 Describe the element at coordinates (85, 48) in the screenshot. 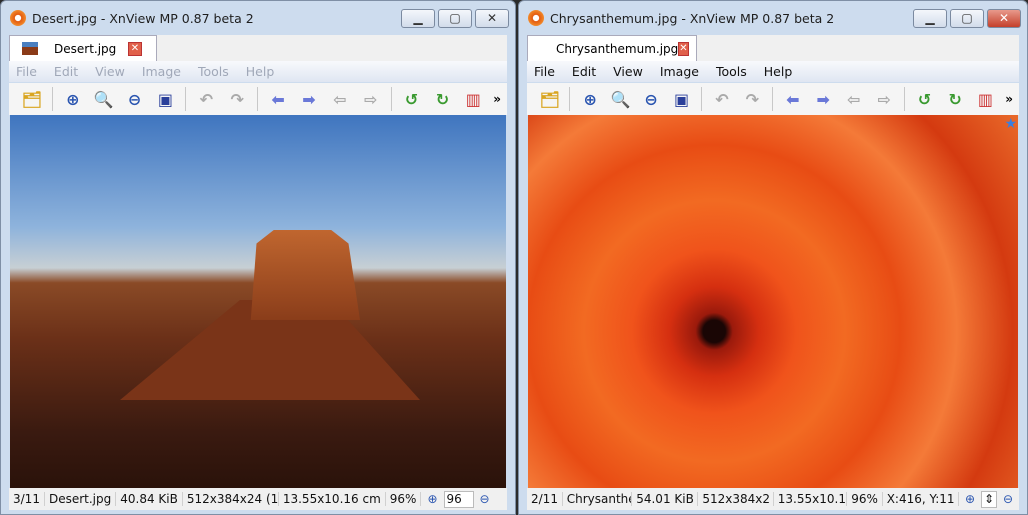

I see `tab-label: Desert.jpg` at that location.